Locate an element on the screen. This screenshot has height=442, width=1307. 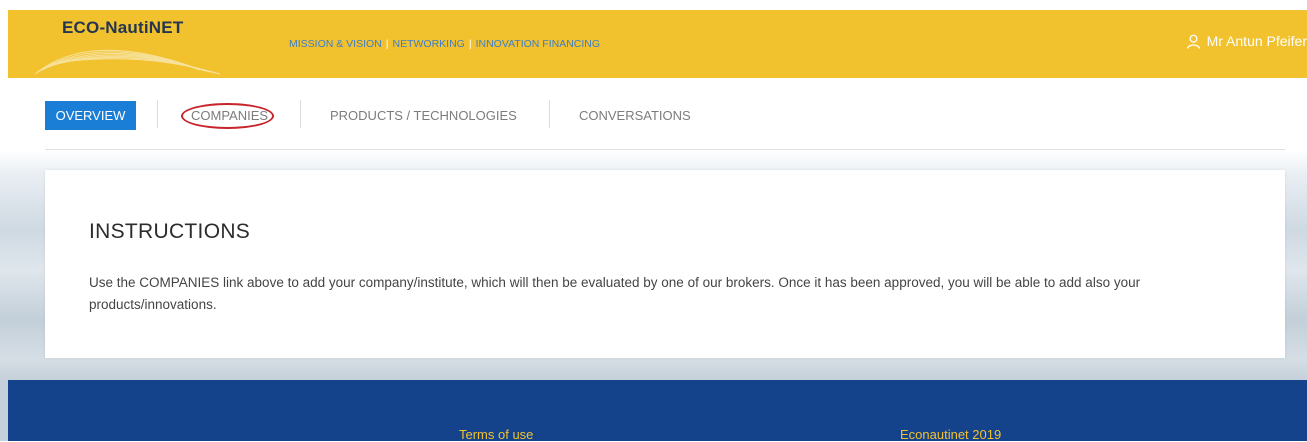
logo-waves-icon is located at coordinates (127, 62).